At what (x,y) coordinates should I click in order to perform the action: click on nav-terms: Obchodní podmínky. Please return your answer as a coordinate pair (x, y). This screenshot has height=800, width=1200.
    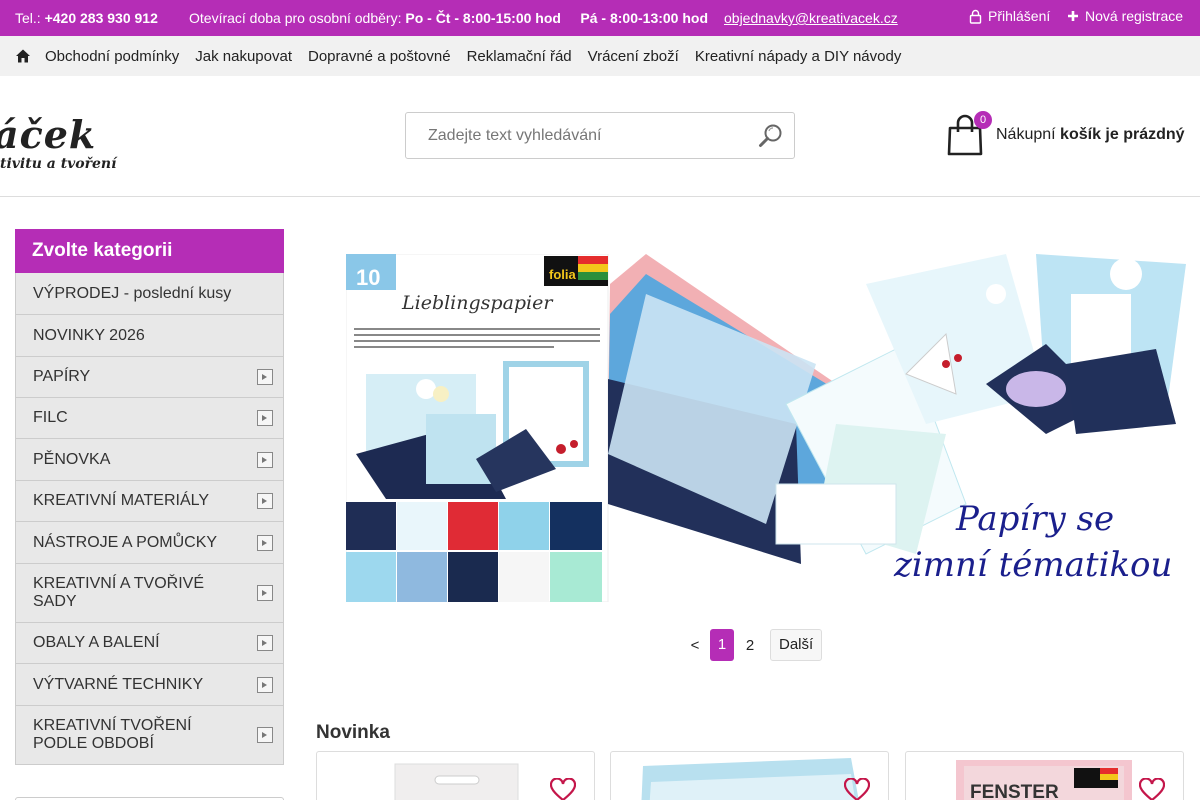
    Looking at the image, I should click on (112, 56).